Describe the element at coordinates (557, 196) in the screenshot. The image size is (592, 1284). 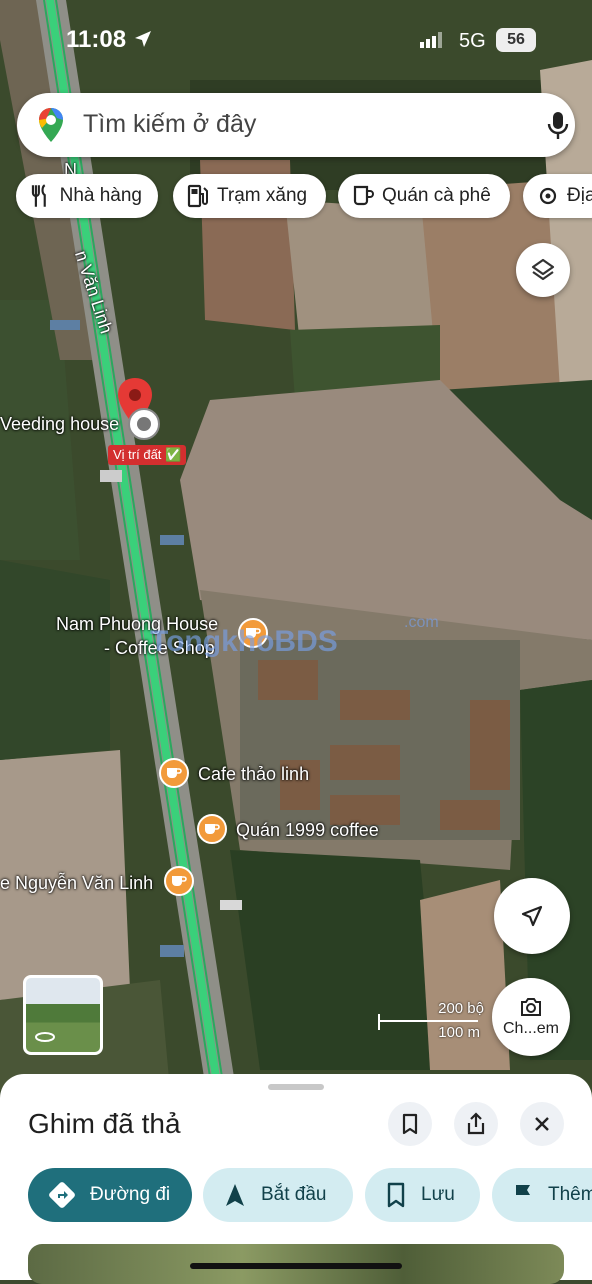
I see `chip-attractions: Địa` at that location.